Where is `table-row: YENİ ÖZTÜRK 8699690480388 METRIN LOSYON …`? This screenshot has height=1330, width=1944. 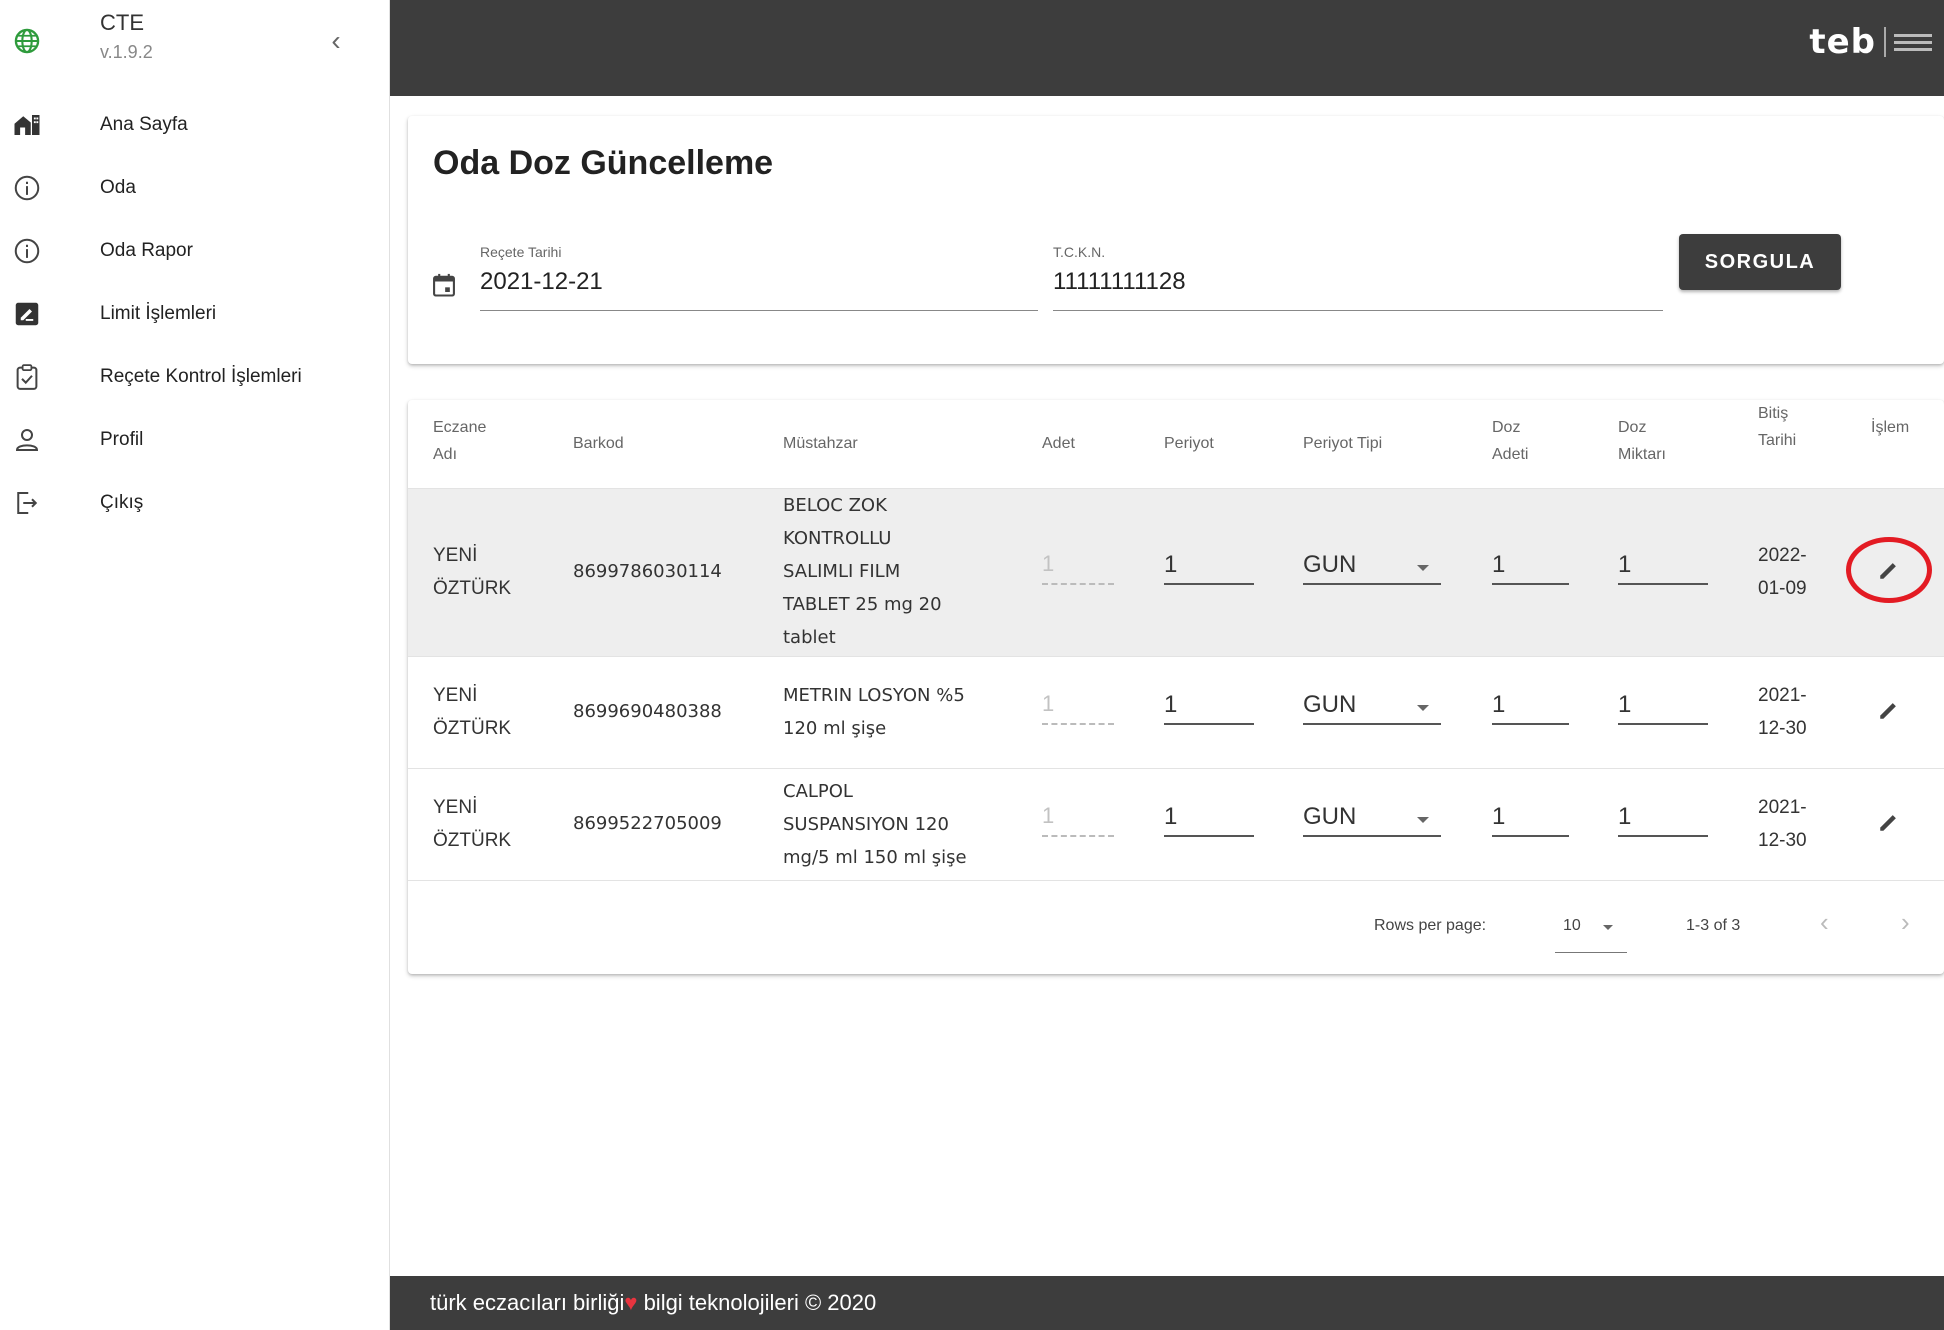 table-row: YENİ ÖZTÜRK 8699690480388 METRIN LOSYON … is located at coordinates (1176, 712).